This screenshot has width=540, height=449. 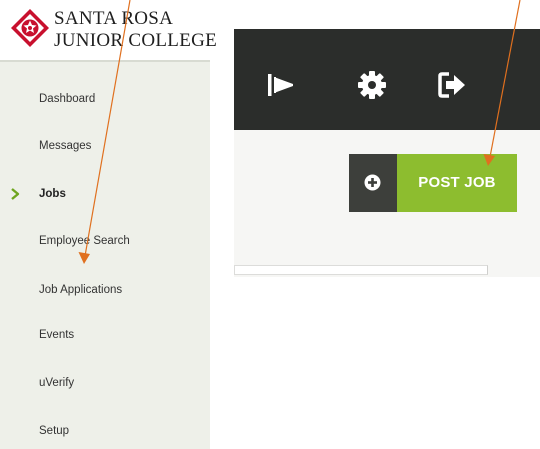 I want to click on chevron-right-icon, so click(x=15, y=194).